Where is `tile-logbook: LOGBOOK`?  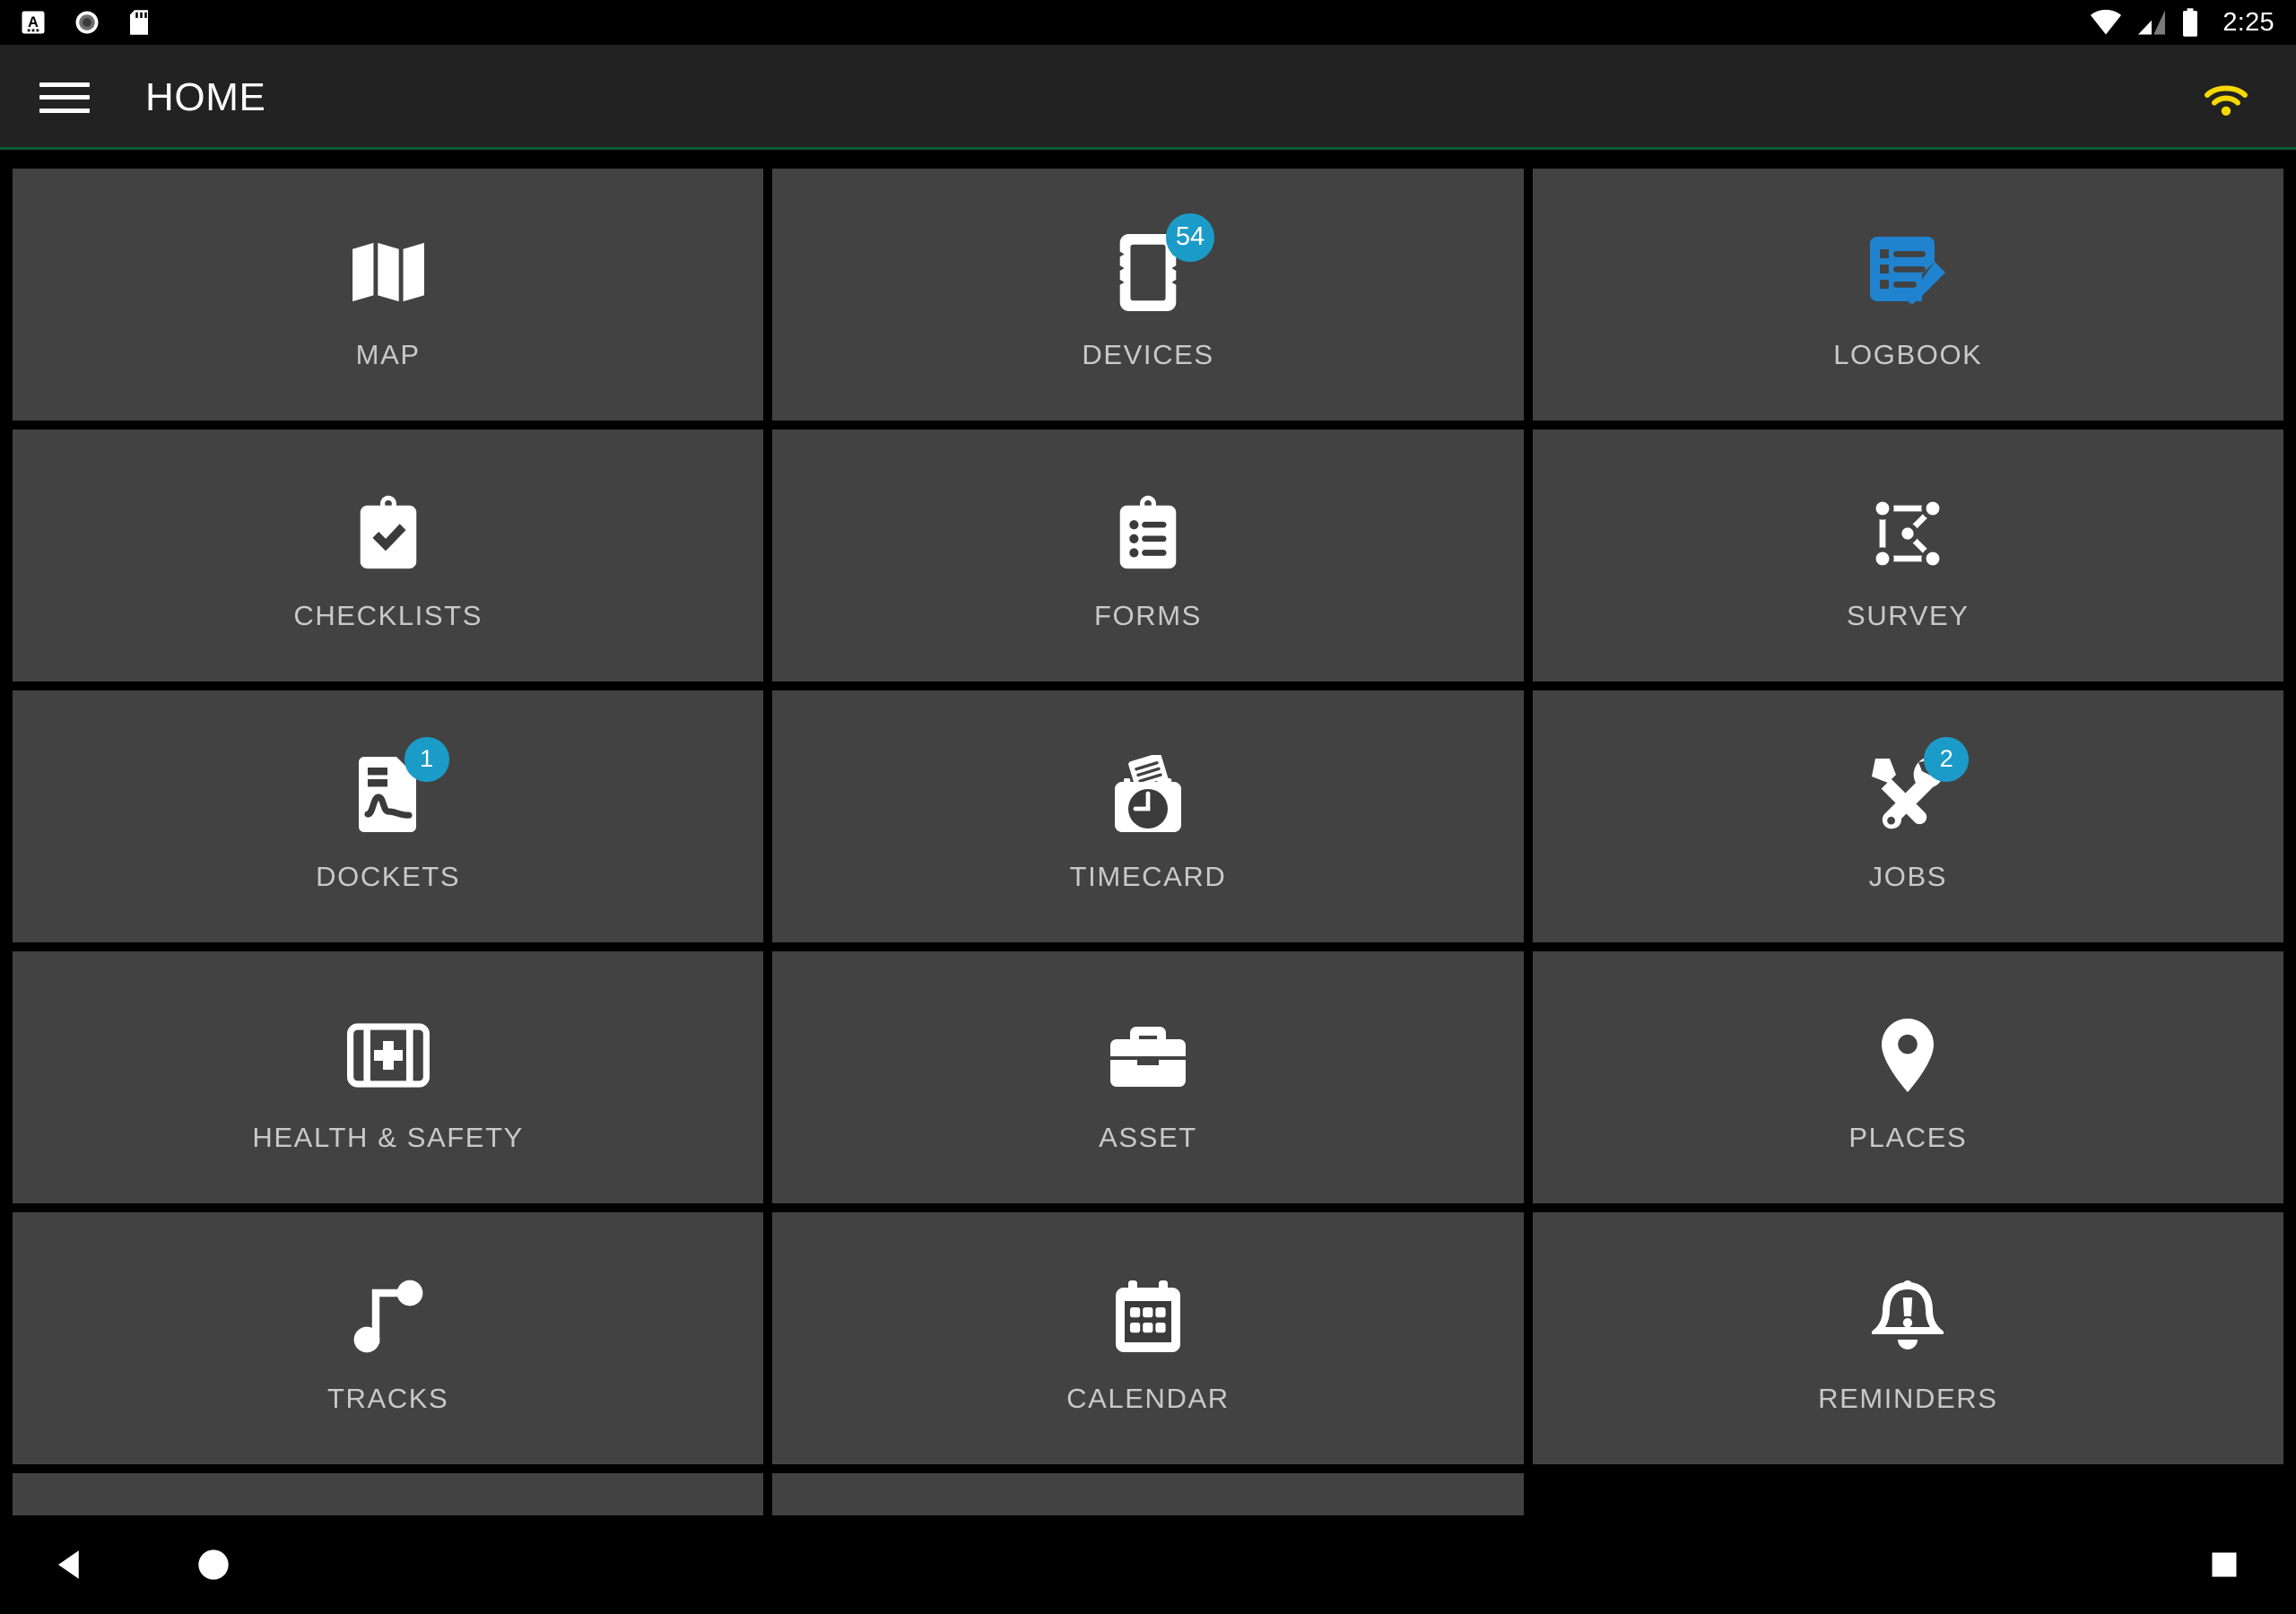
tile-logbook: LOGBOOK is located at coordinates (1907, 295).